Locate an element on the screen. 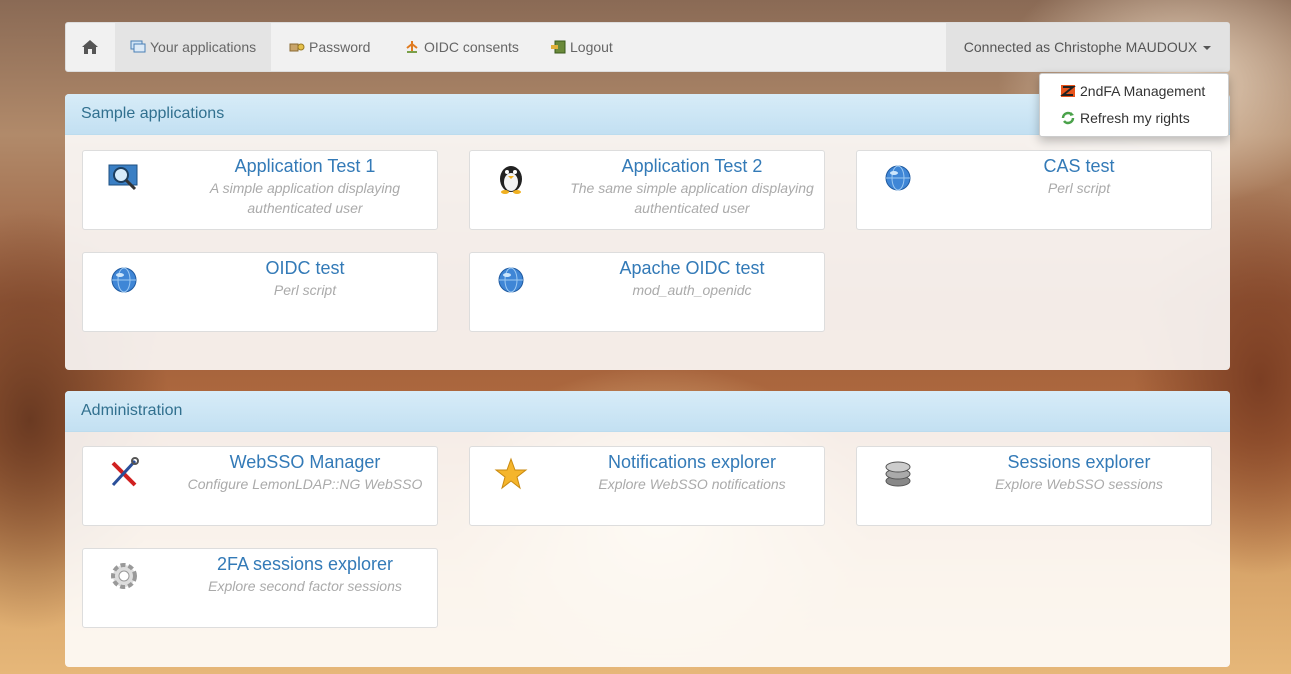 The image size is (1291, 674). user-label: Connected as Christophe MAUDOUX is located at coordinates (1080, 47).